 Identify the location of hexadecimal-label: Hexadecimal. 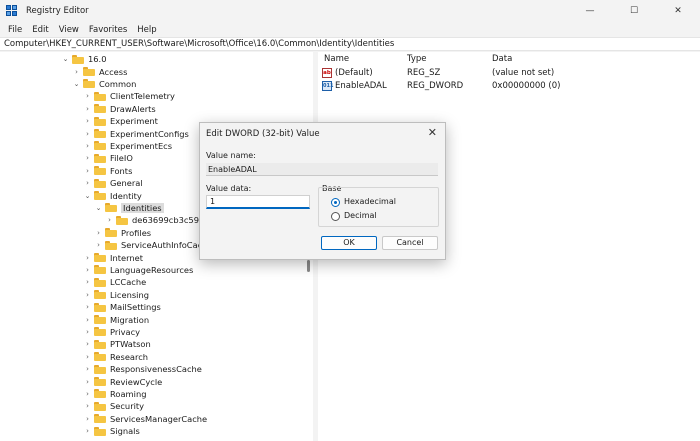
(370, 201).